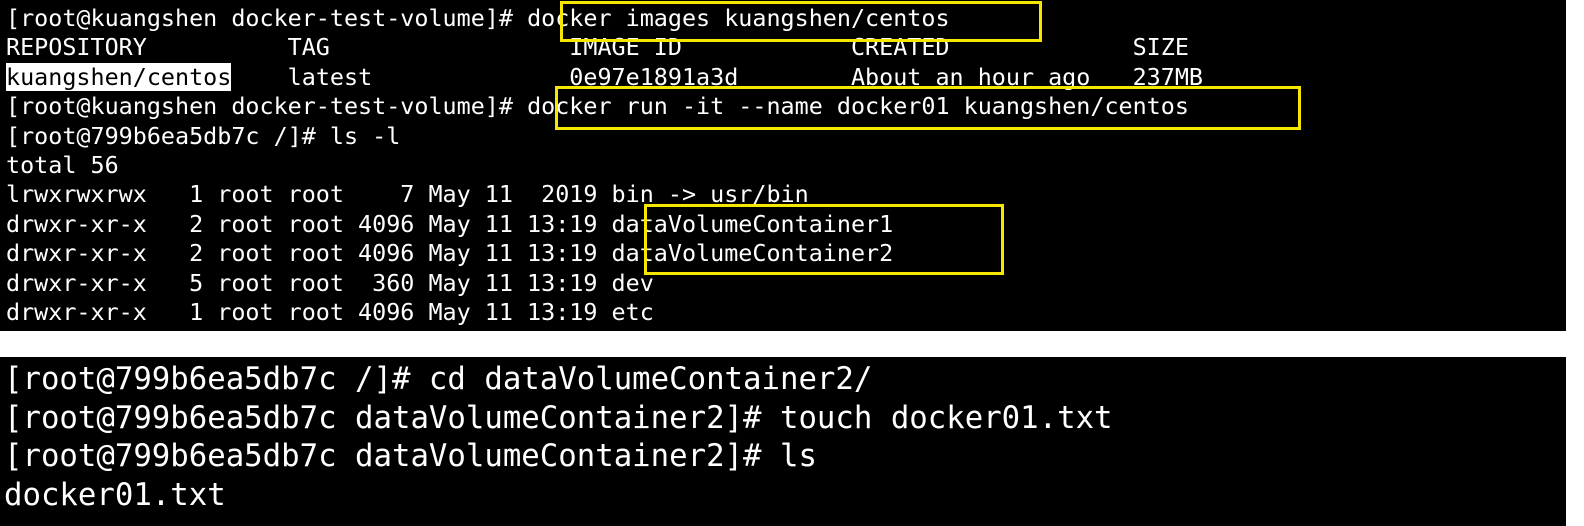 The width and height of the screenshot is (1584, 526). Describe the element at coordinates (62, 164) in the screenshot. I see `terminal-output-line: total 56` at that location.